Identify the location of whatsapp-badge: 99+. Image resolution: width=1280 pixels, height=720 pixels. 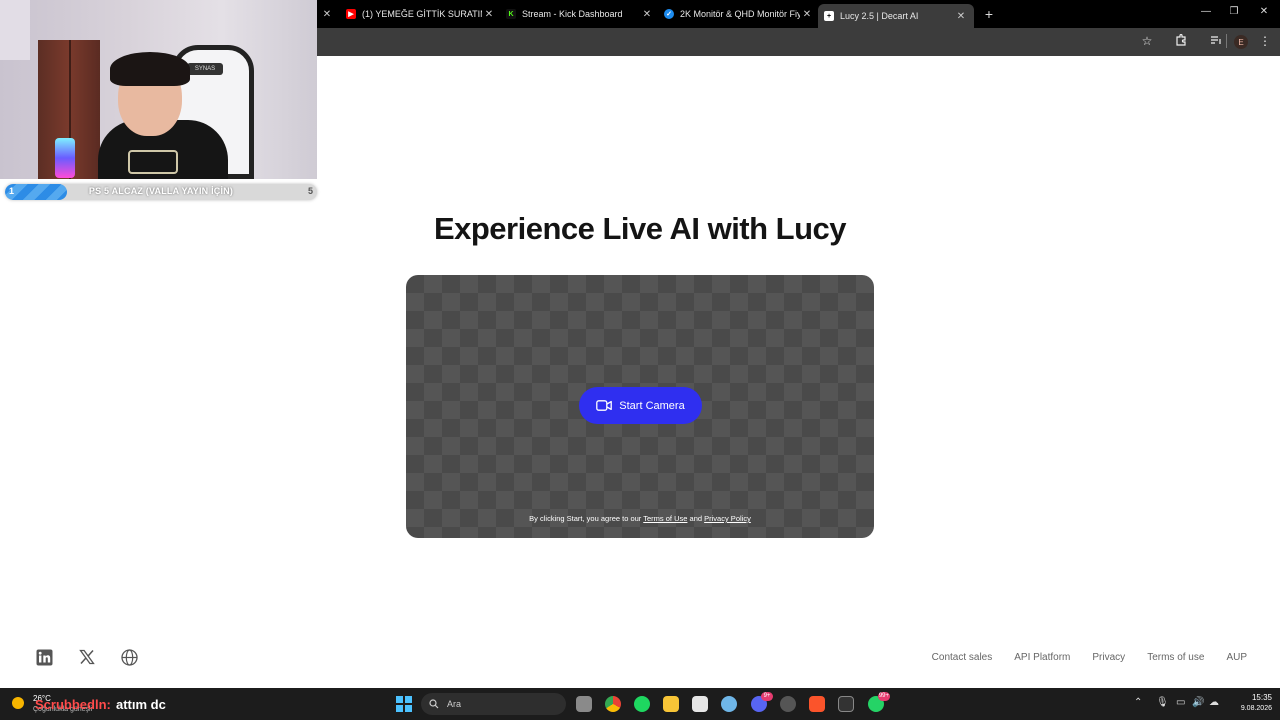
(883, 696).